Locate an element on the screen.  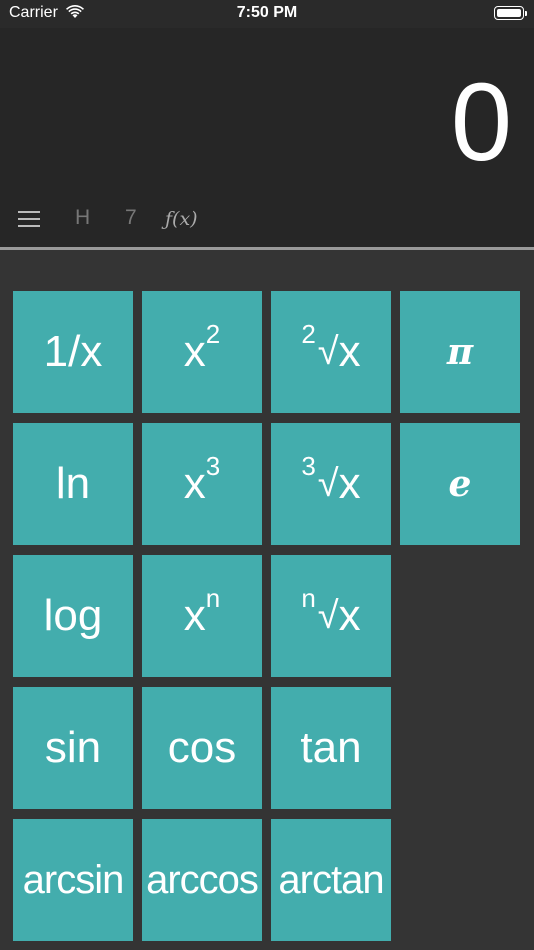
nroot-index: n is located at coordinates (308, 597).